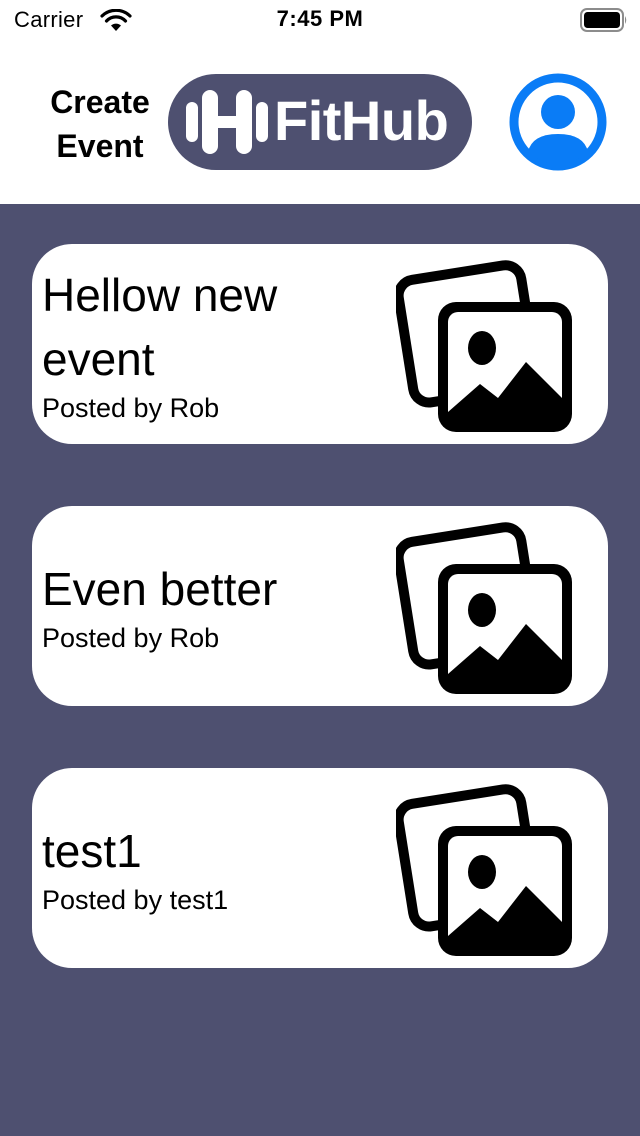 This screenshot has height=1136, width=640. What do you see at coordinates (160, 589) in the screenshot?
I see `event-title: Even better` at bounding box center [160, 589].